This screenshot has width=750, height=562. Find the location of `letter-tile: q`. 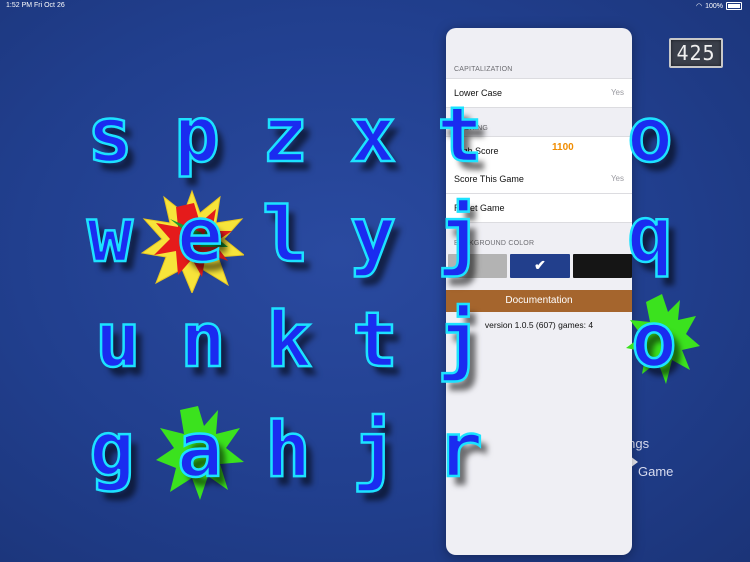

letter-tile: q is located at coordinates (650, 237).